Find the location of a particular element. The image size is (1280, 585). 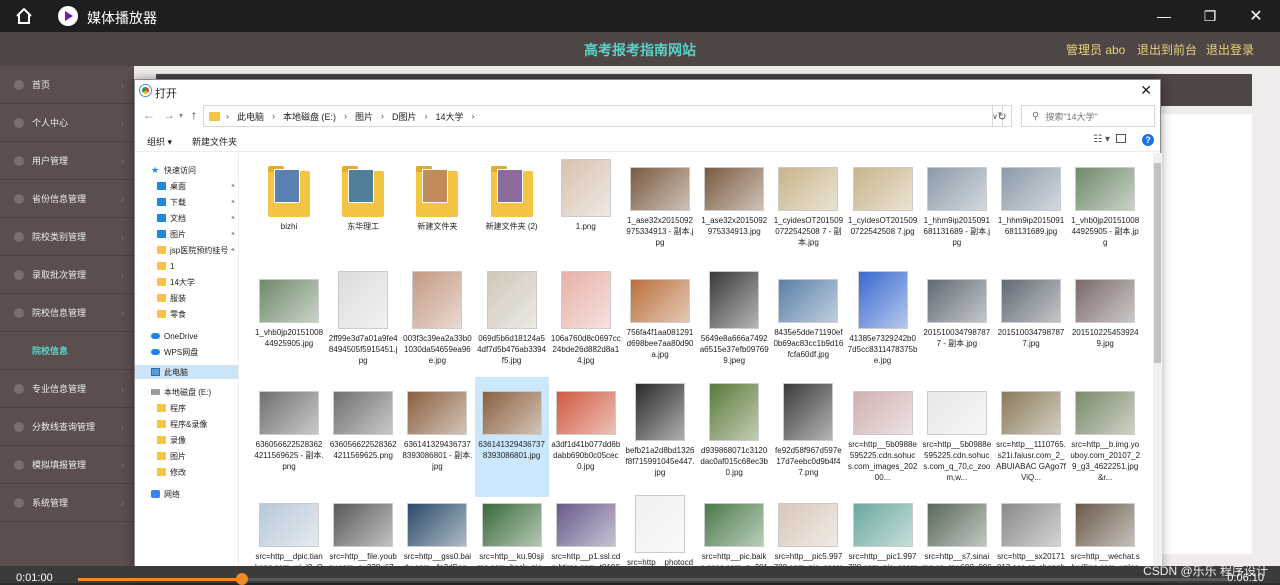

seek-progress is located at coordinates (160, 579).